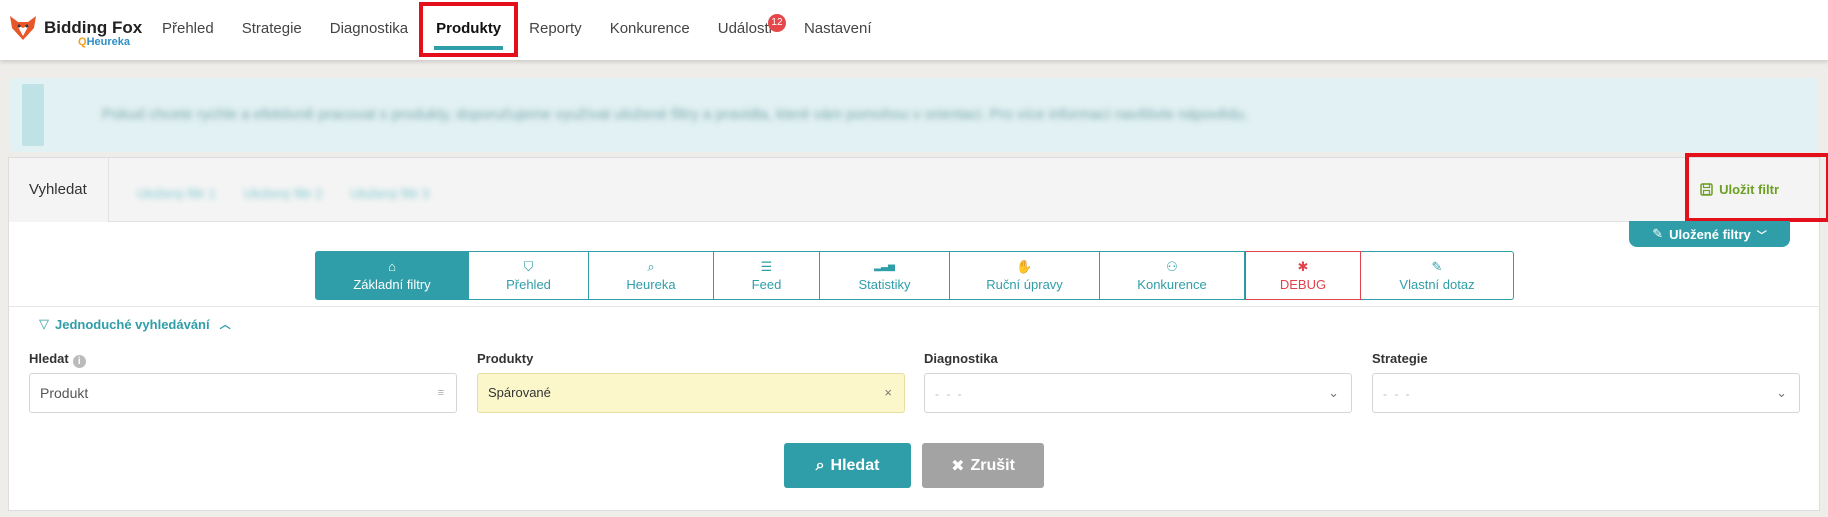  Describe the element at coordinates (838, 30) in the screenshot. I see `nav-item-nastaveni: Nastavení` at that location.